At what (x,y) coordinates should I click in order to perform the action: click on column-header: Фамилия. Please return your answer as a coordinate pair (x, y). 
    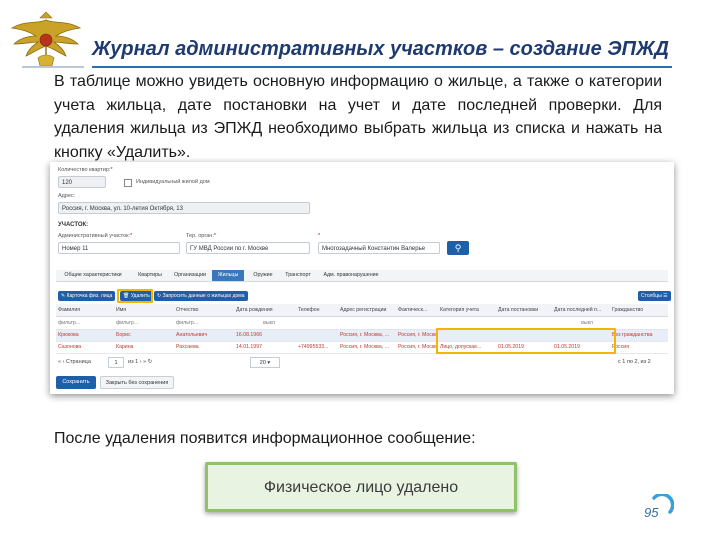
    Looking at the image, I should click on (85, 310).